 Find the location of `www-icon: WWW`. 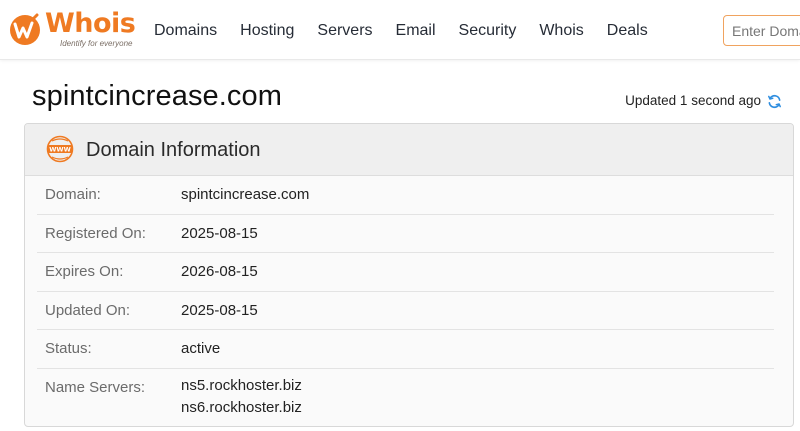

www-icon: WWW is located at coordinates (60, 149).